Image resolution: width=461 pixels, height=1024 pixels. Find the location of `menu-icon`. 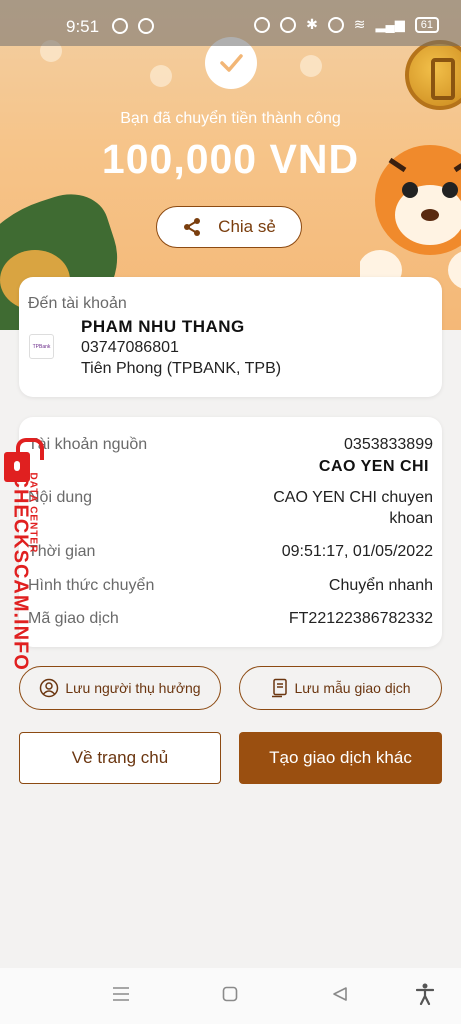

menu-icon is located at coordinates (121, 994).